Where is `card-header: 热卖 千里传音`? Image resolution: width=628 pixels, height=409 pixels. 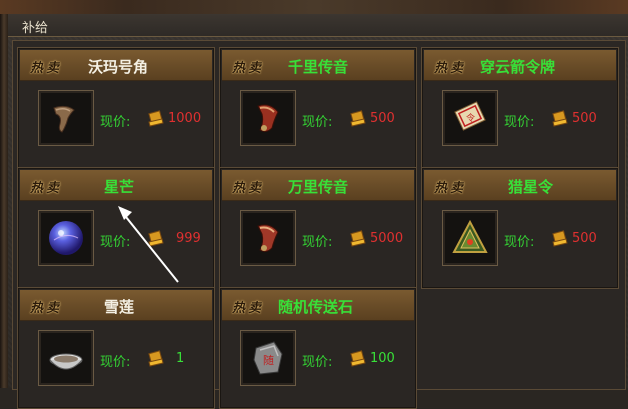
card-header: 热卖 千里传音 is located at coordinates (318, 65).